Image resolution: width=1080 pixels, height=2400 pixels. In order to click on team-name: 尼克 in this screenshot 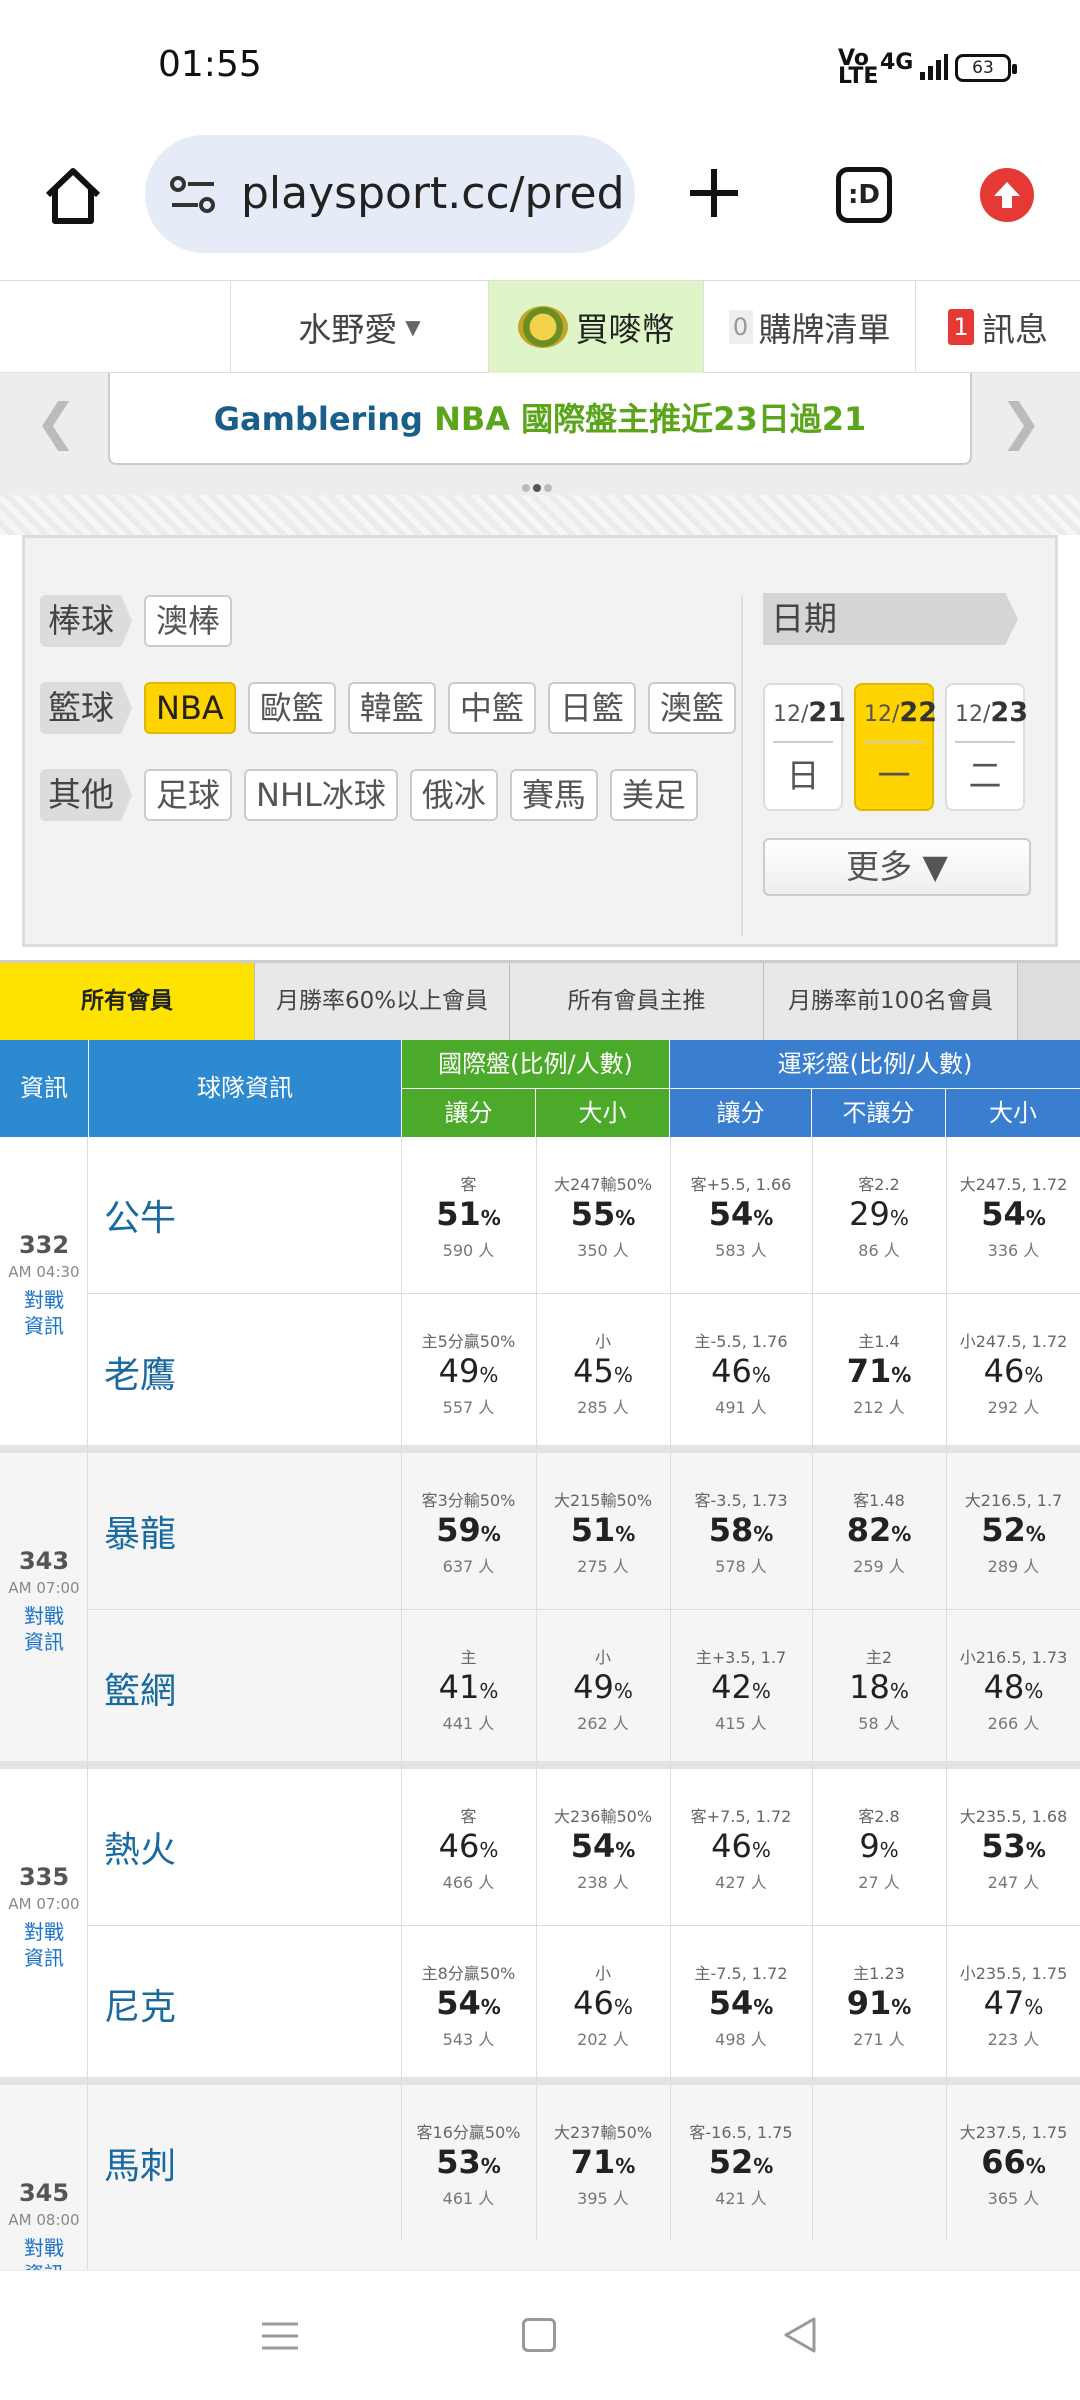, I will do `click(140, 2004)`.